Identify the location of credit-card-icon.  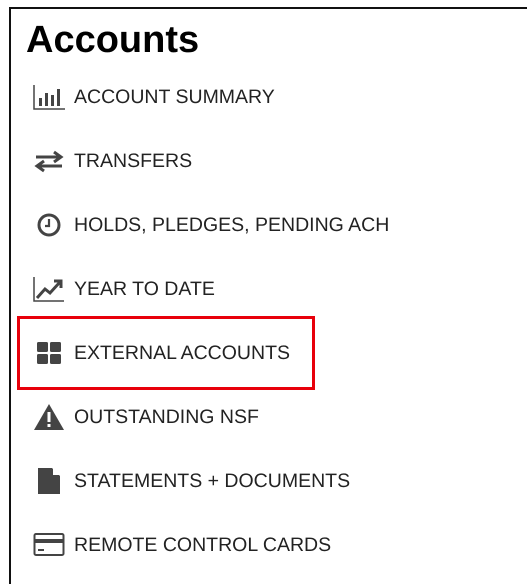
(49, 545).